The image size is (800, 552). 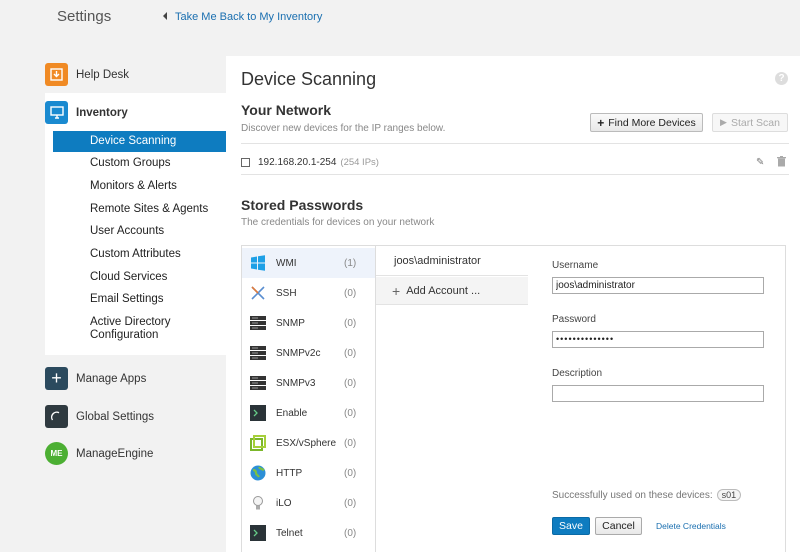 What do you see at coordinates (289, 533) in the screenshot?
I see `credential-type-name: Telnet` at bounding box center [289, 533].